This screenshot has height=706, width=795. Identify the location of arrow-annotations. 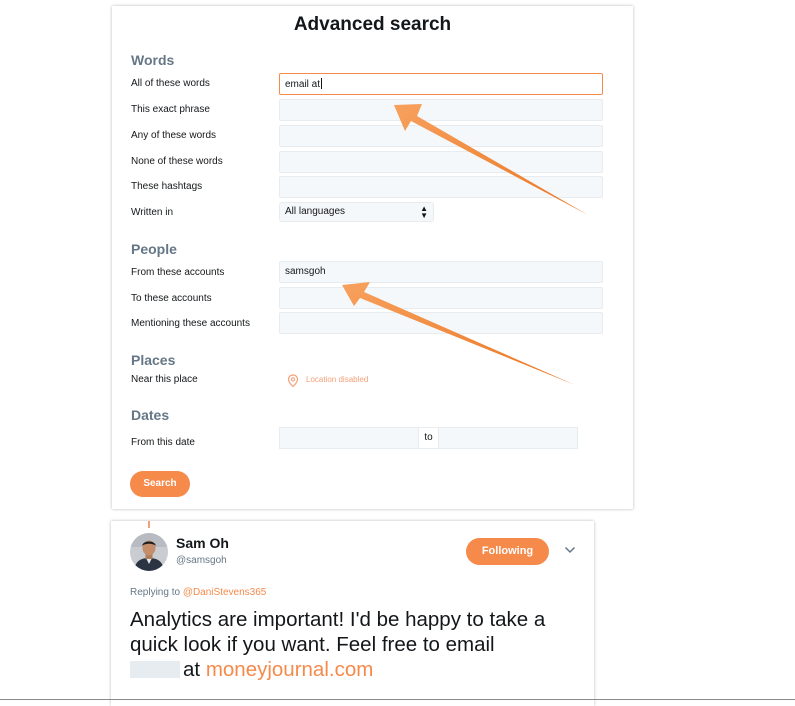
(465, 244).